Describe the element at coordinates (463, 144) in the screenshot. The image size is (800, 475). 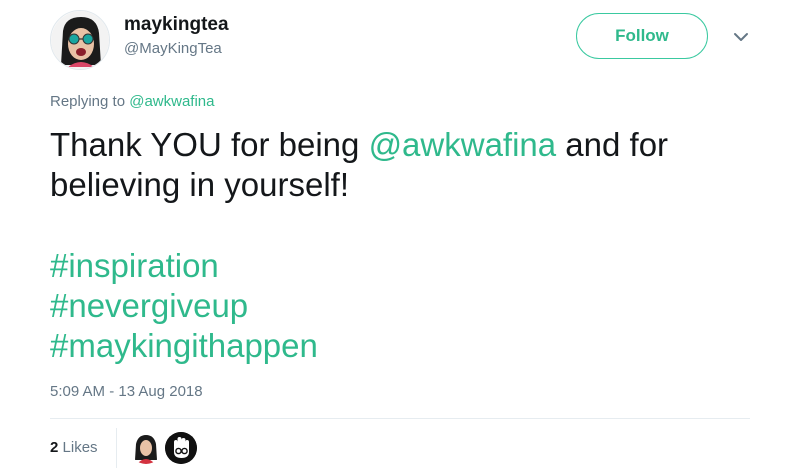
I see `mention-link: @awkwafina` at that location.